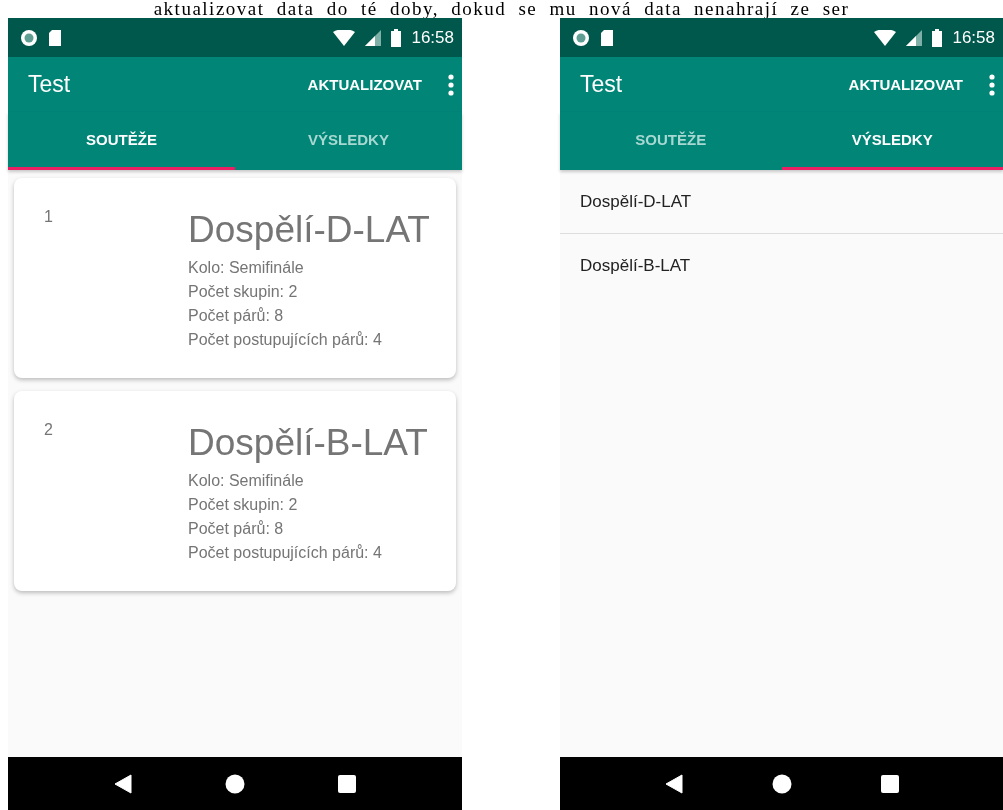  What do you see at coordinates (49, 430) in the screenshot?
I see `card-number: 2` at bounding box center [49, 430].